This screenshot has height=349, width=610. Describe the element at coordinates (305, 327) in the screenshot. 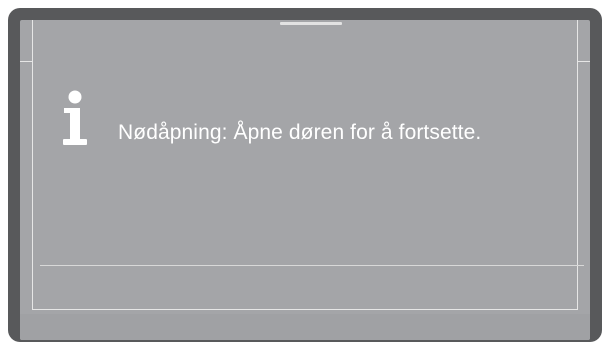

I see `bottom-band` at that location.